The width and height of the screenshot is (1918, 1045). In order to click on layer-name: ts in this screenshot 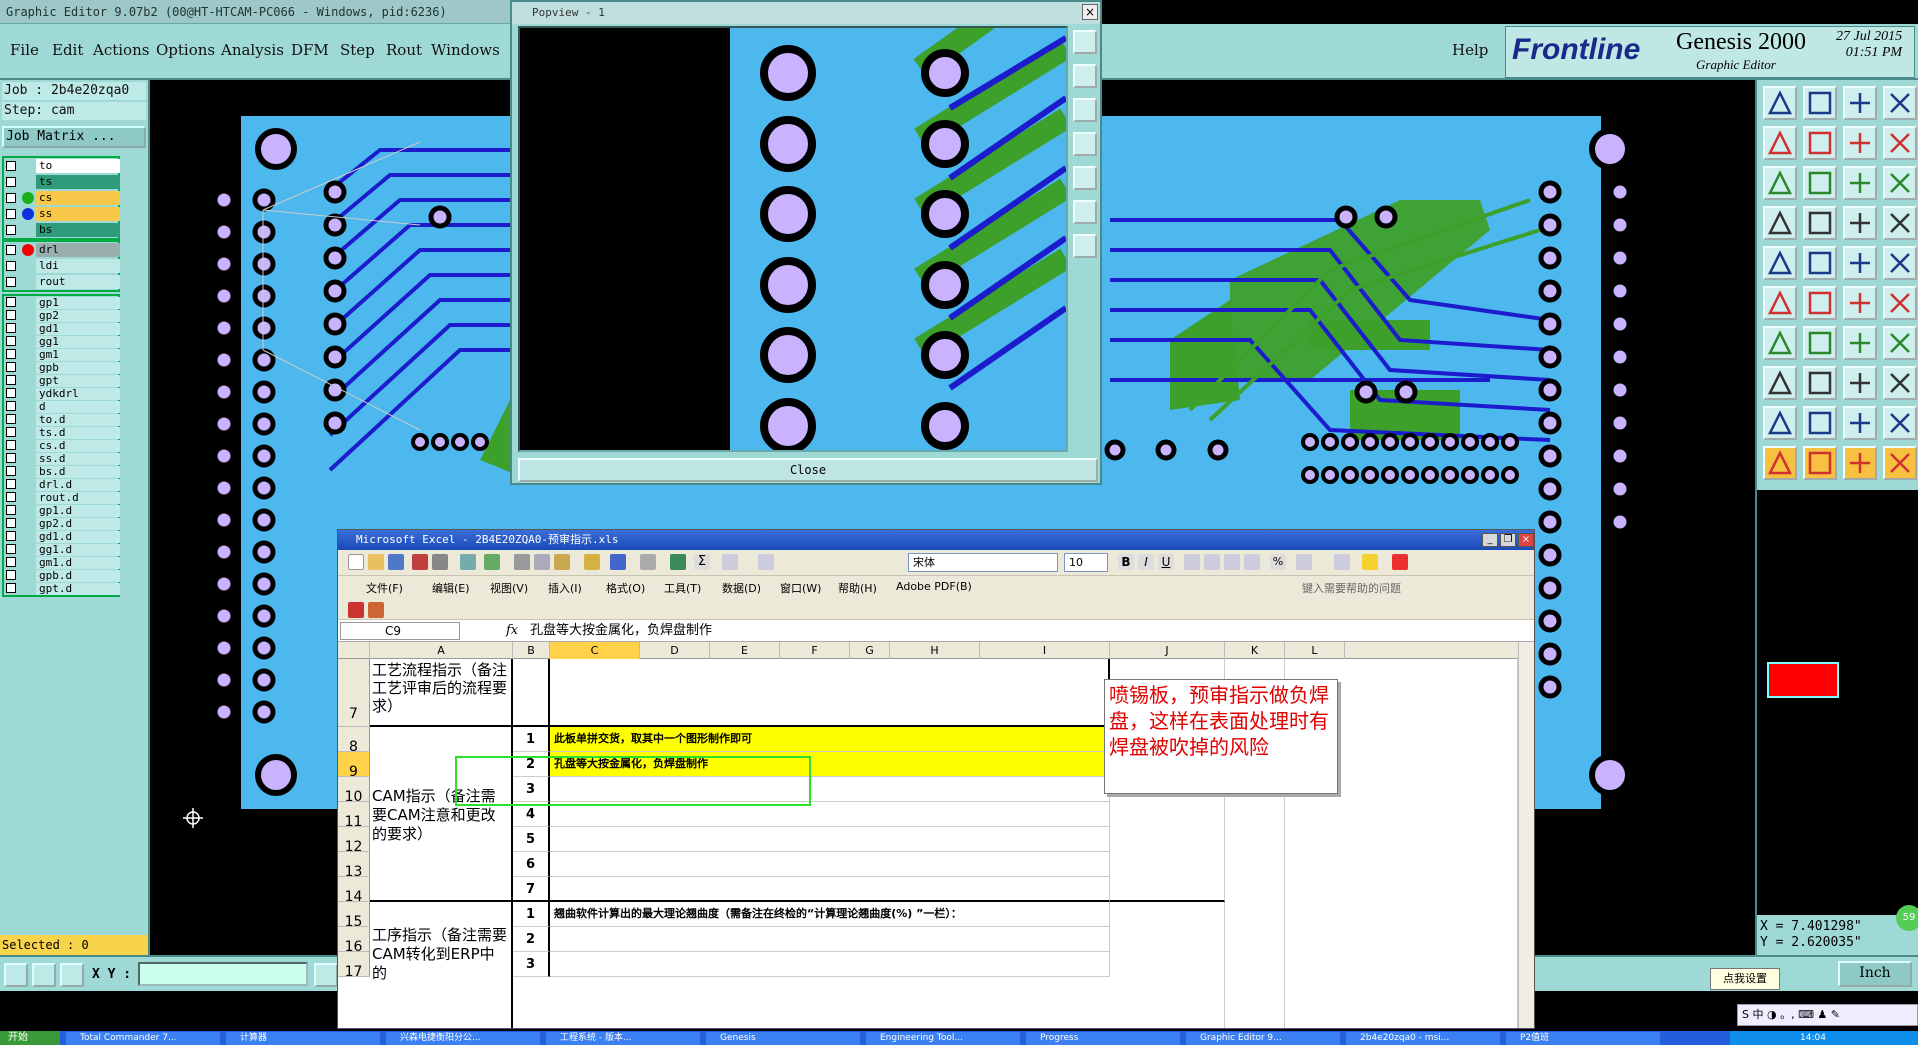, I will do `click(78, 182)`.